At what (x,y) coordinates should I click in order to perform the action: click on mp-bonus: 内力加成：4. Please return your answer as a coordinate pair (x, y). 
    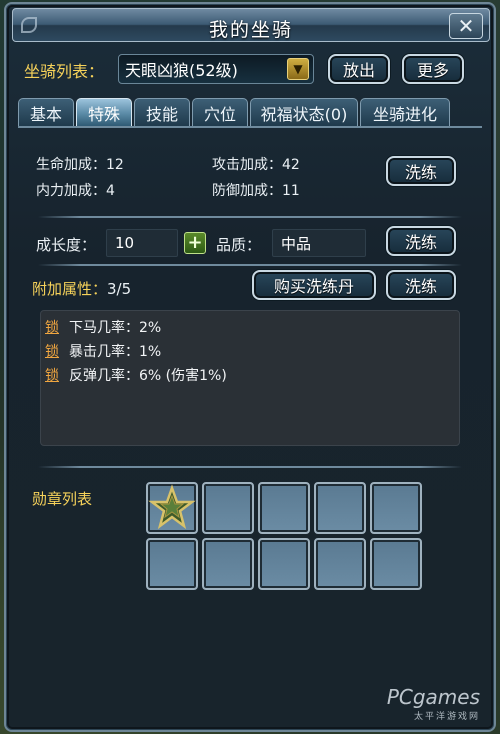
    Looking at the image, I should click on (75, 190).